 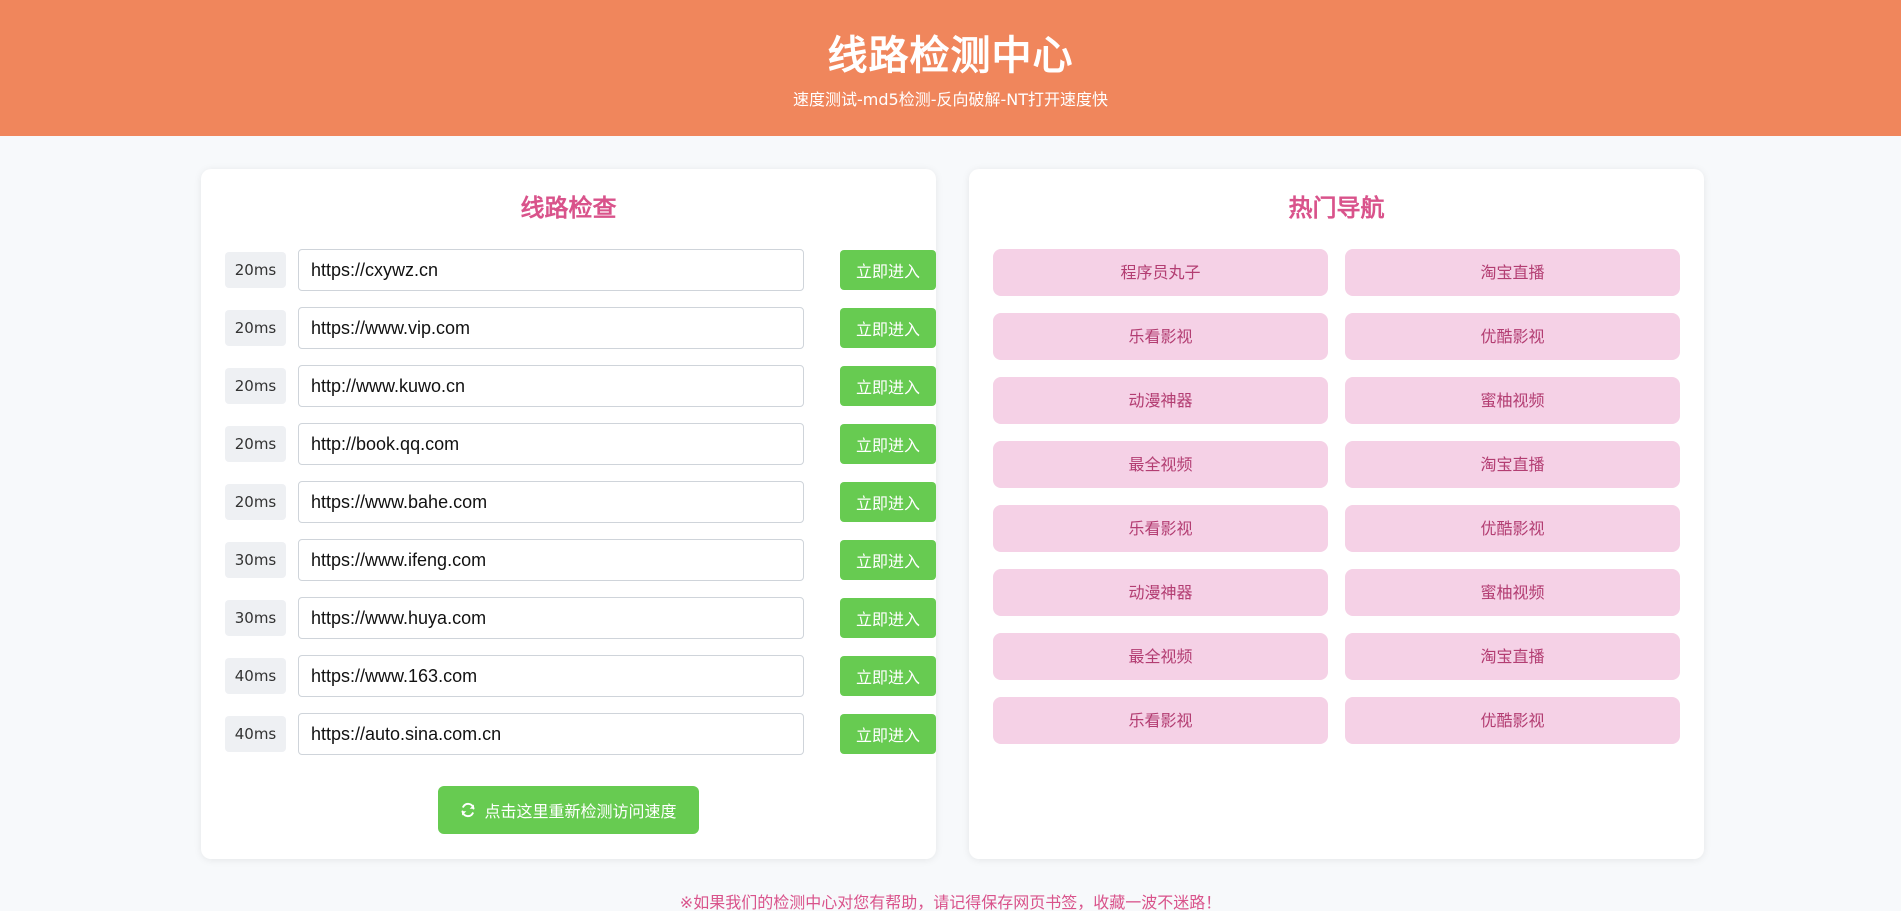 I want to click on recheck-speed-button: 点击这里重新检测访问速度, so click(x=568, y=810).